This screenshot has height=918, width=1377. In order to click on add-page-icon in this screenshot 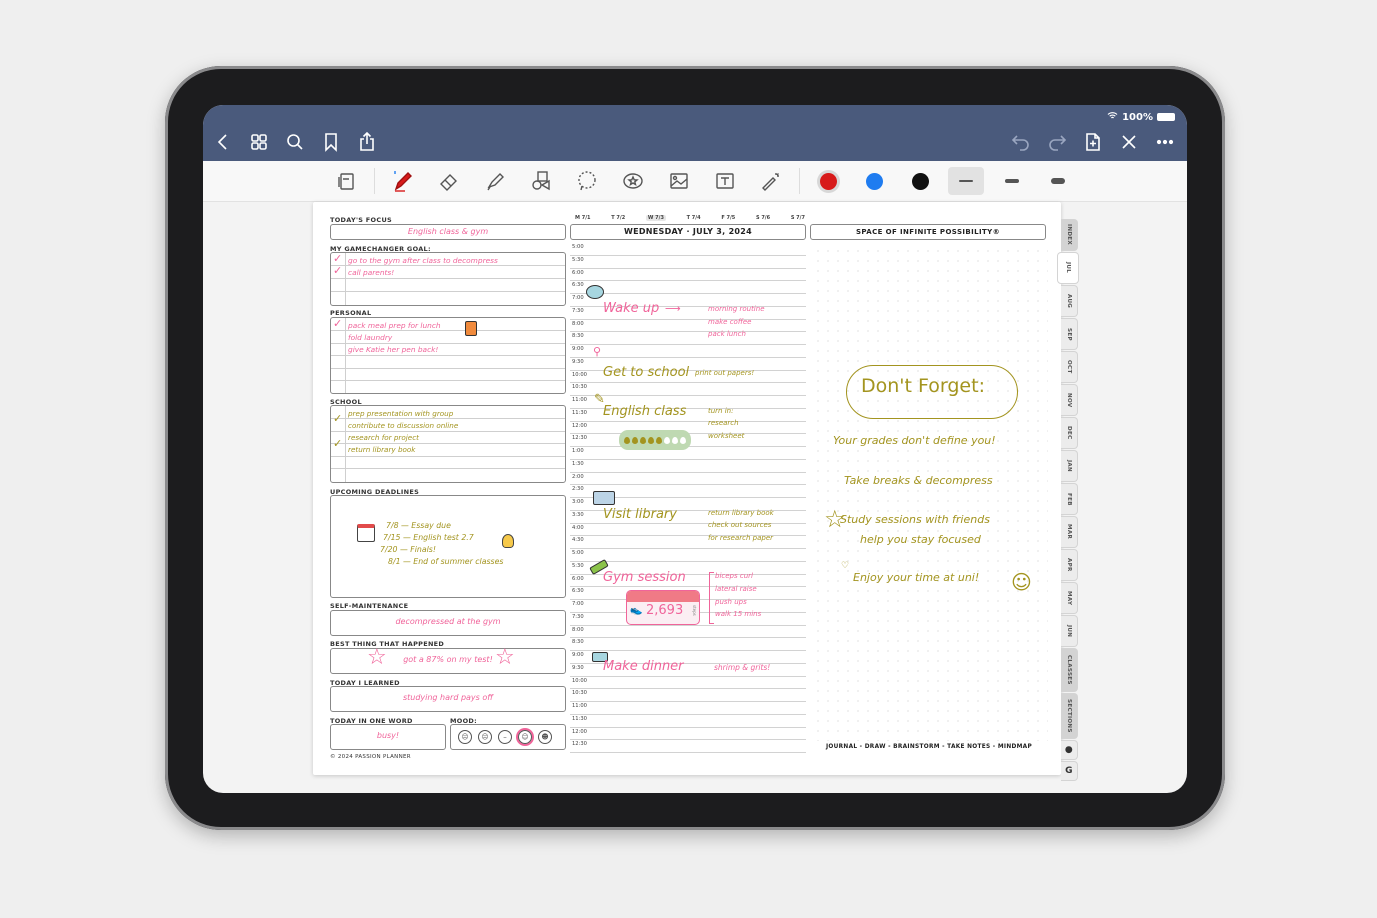, I will do `click(1093, 142)`.